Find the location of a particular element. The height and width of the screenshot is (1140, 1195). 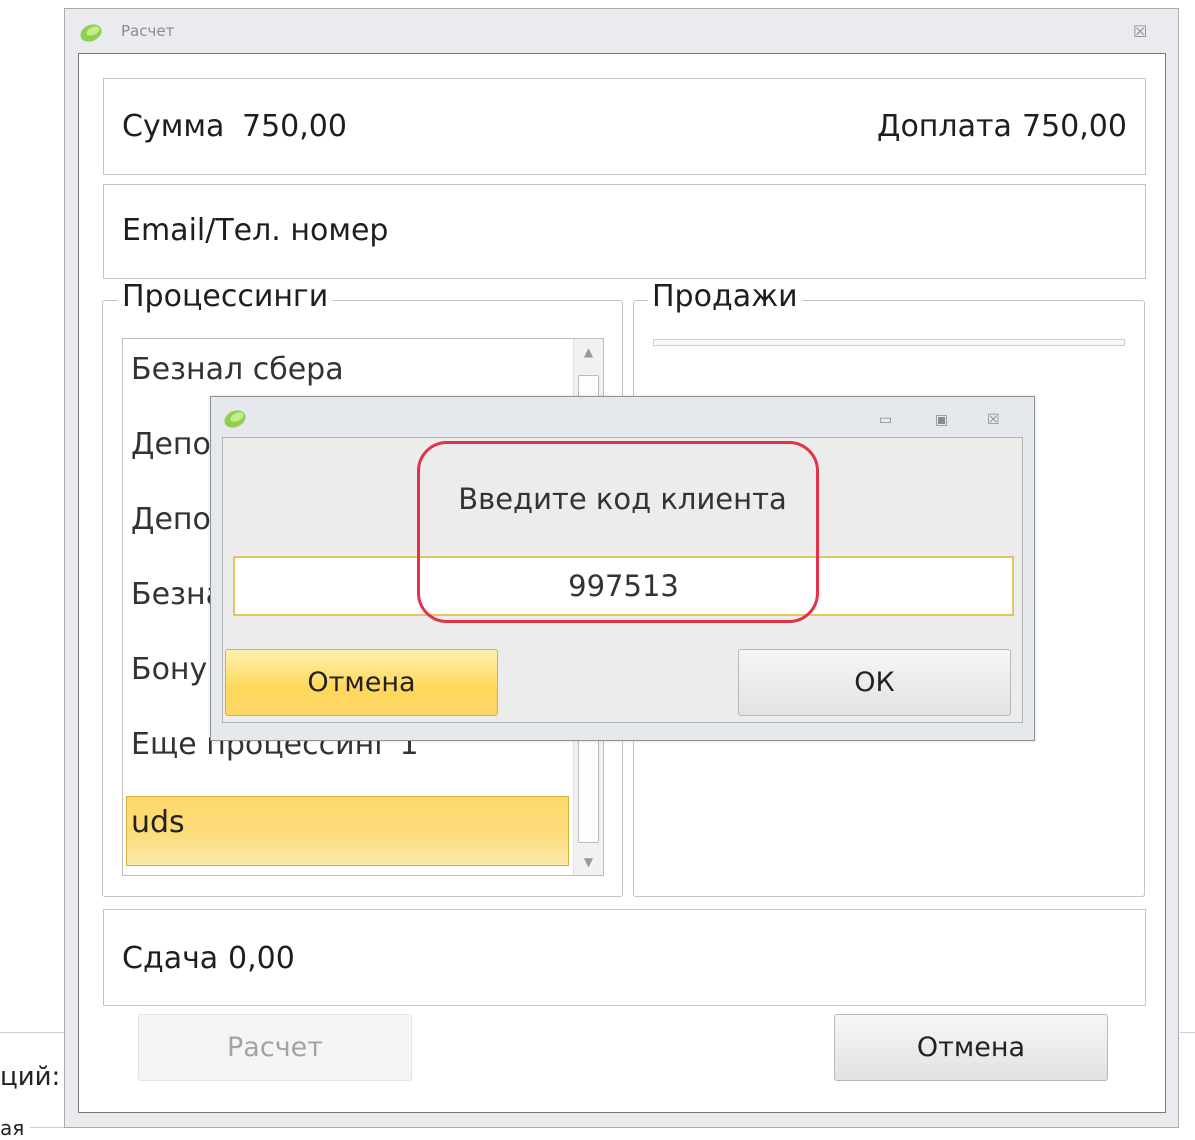

window-title: Расчет is located at coordinates (148, 31).